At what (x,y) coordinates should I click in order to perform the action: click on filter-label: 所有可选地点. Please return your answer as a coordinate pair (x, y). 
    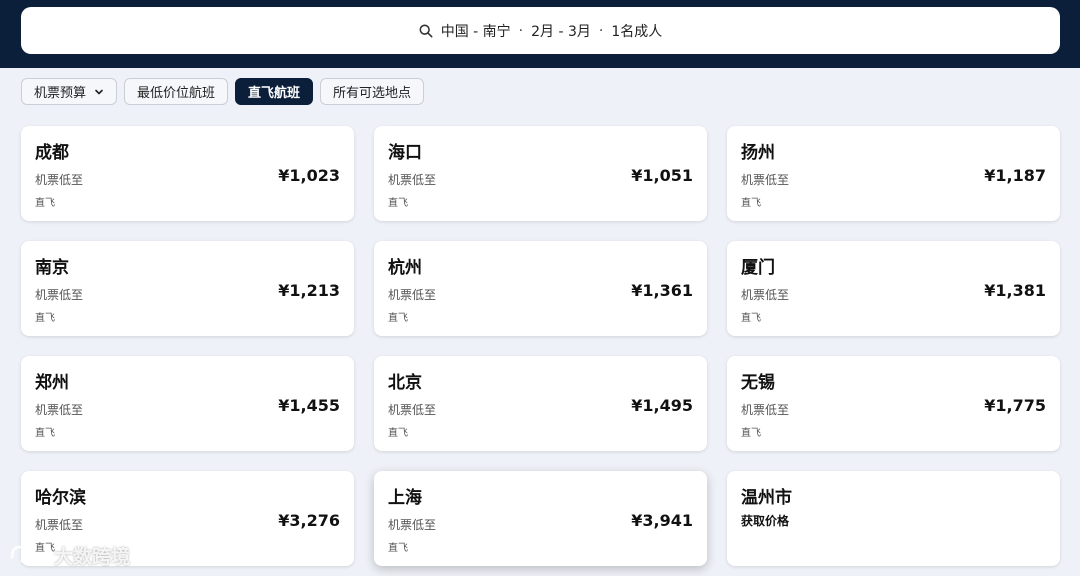
    Looking at the image, I should click on (372, 93).